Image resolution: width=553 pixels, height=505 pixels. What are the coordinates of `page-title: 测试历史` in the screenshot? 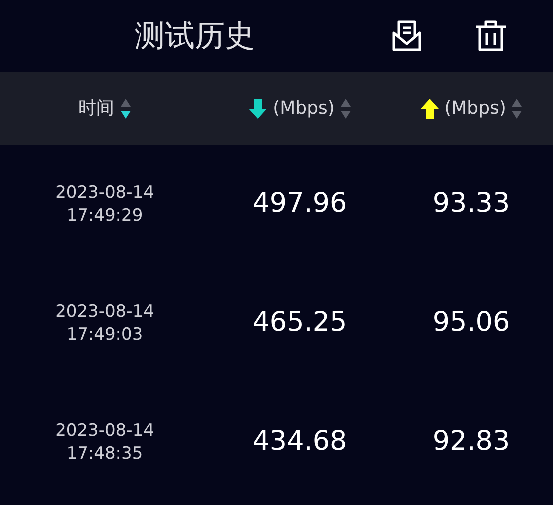 It's located at (195, 37).